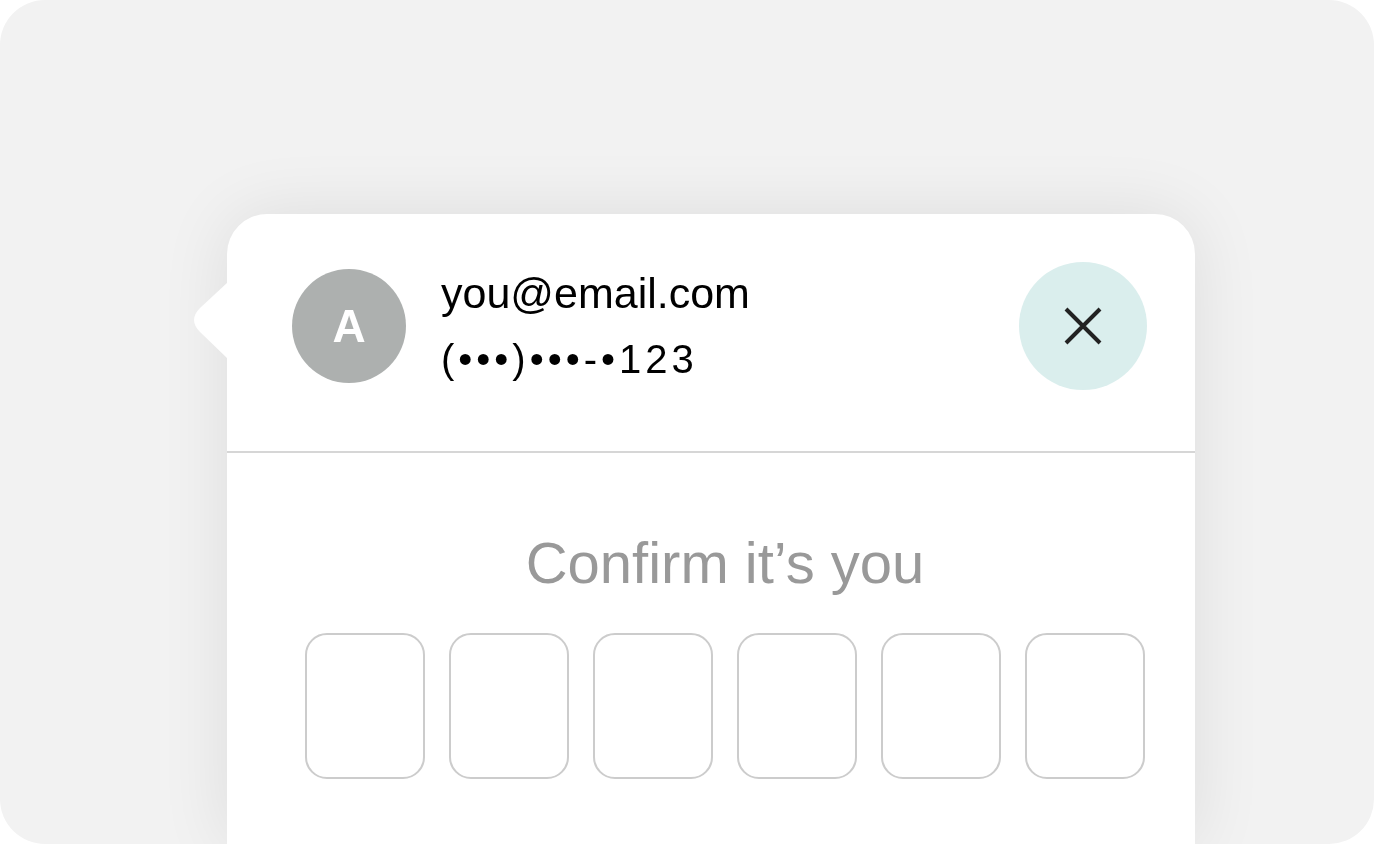 This screenshot has width=1374, height=844. What do you see at coordinates (725, 563) in the screenshot?
I see `confirm-heading: Confirm it’s you` at bounding box center [725, 563].